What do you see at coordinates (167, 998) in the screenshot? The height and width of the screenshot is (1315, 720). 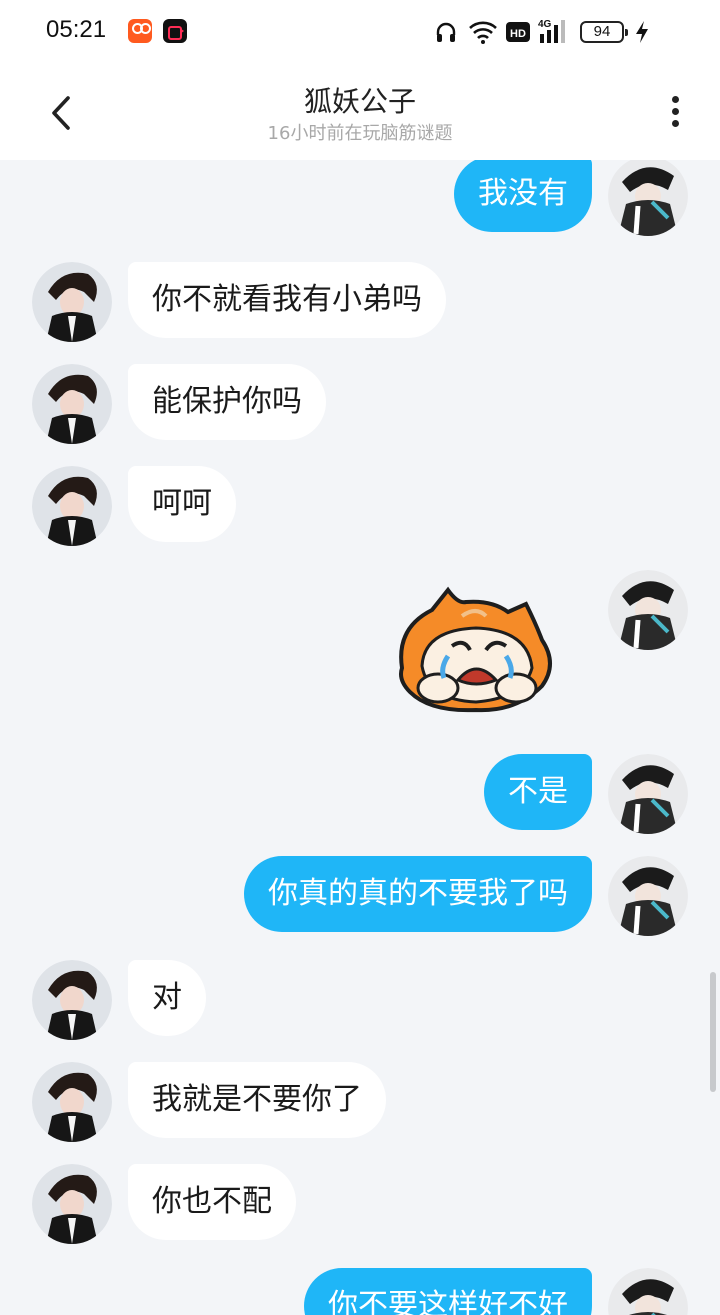 I see `incoming-bubble: 对` at bounding box center [167, 998].